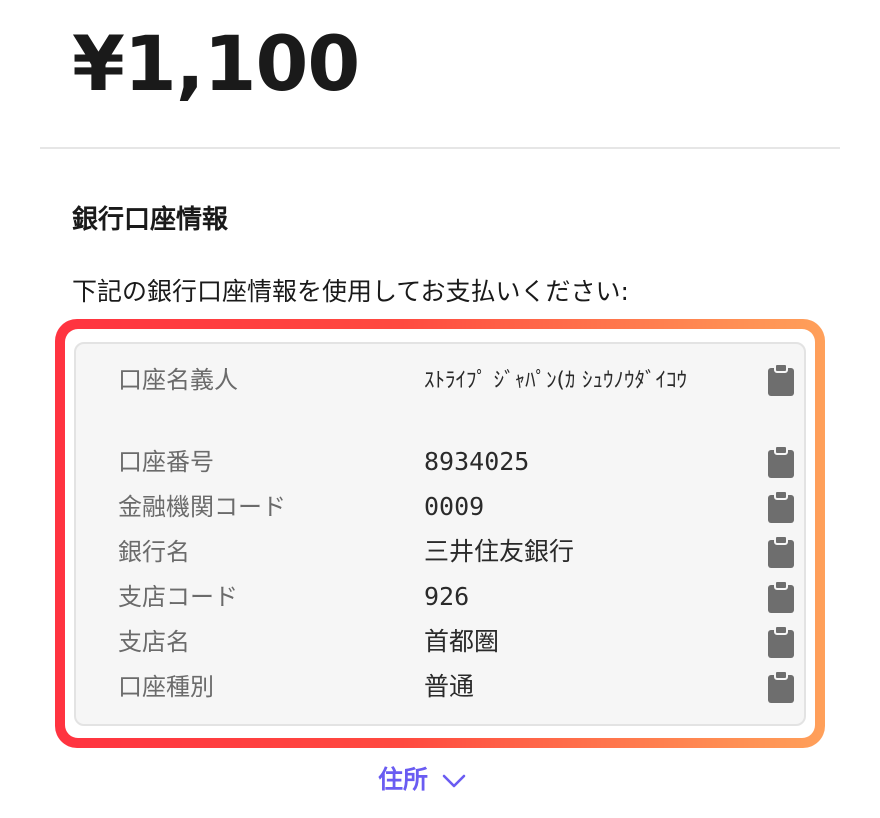  I want to click on copy-branch-code-button, so click(781, 597).